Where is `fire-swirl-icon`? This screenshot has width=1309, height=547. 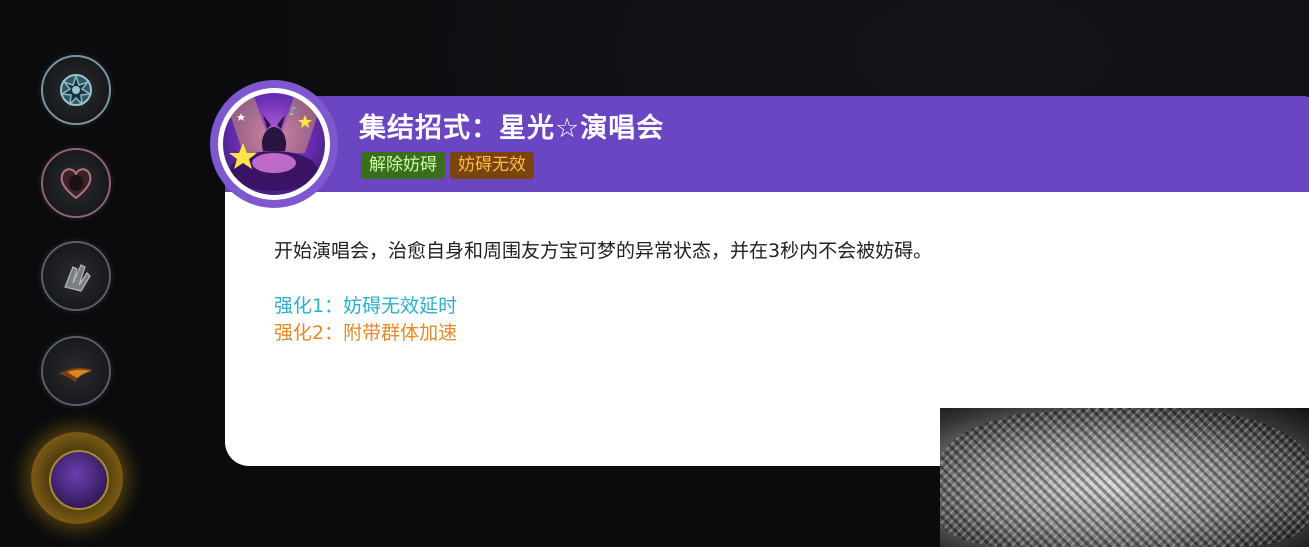
fire-swirl-icon is located at coordinates (76, 374).